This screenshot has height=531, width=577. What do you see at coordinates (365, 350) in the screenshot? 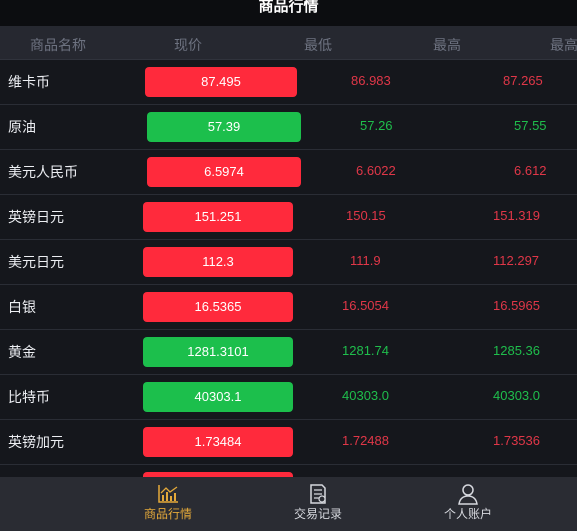
I see `low-value: 1281.74` at bounding box center [365, 350].